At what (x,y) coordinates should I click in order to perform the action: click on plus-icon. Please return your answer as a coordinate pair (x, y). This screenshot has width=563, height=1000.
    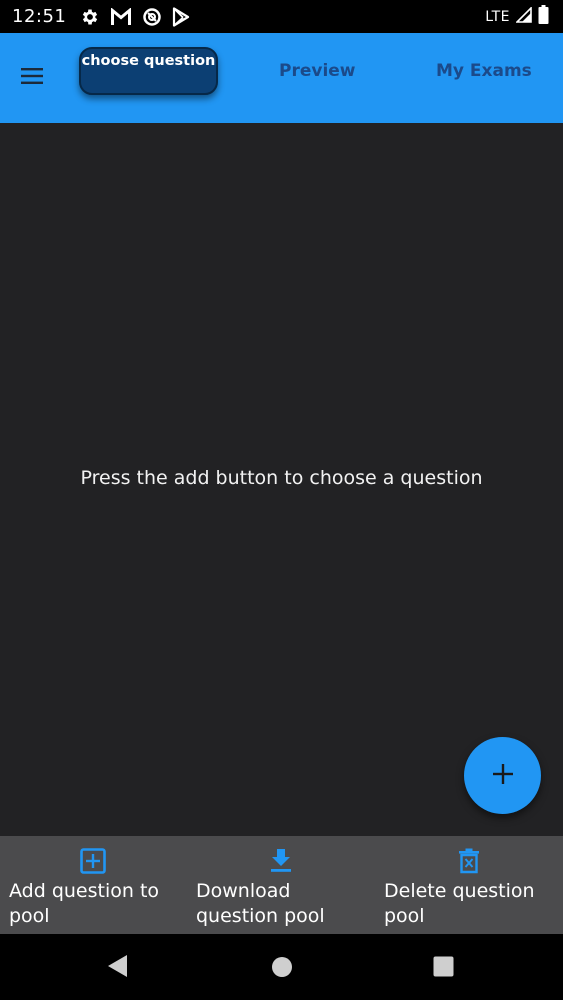
    Looking at the image, I should click on (503, 776).